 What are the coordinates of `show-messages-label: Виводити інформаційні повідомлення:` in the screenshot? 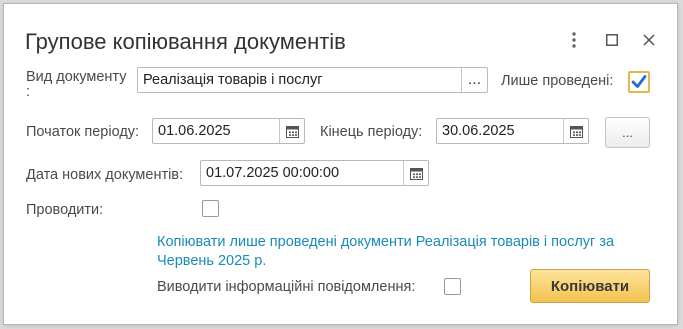 It's located at (286, 287).